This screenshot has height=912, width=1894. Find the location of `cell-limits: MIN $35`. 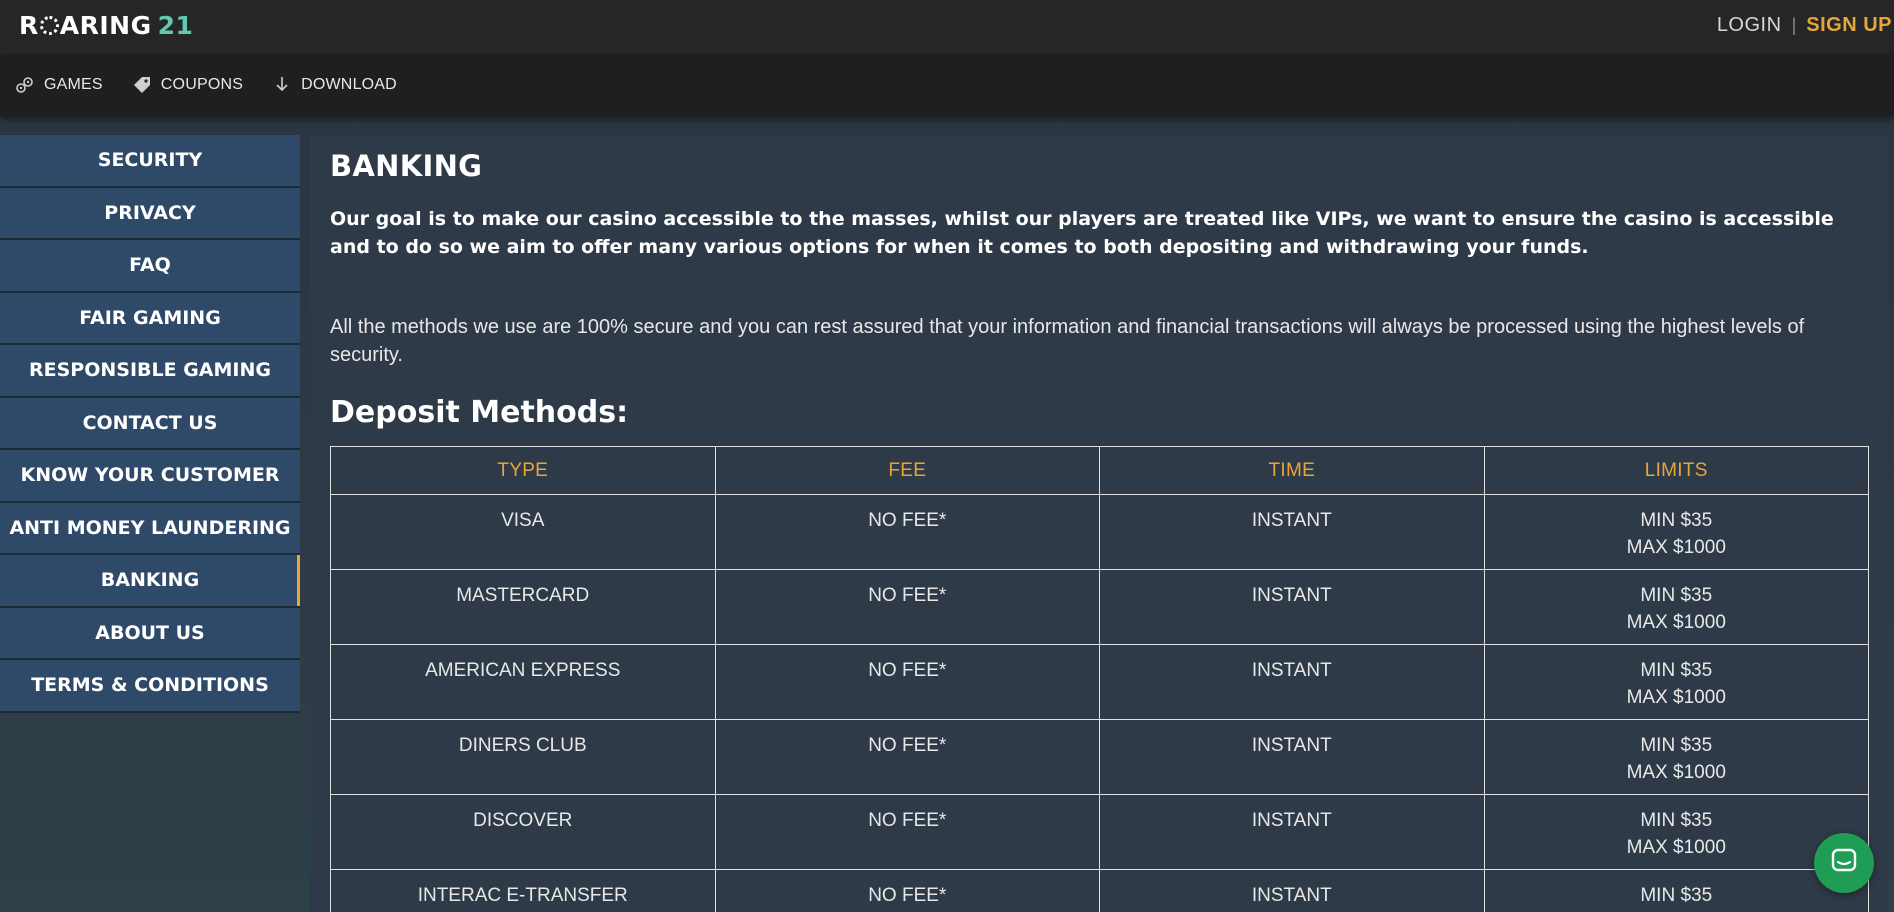

cell-limits: MIN $35 is located at coordinates (1676, 890).